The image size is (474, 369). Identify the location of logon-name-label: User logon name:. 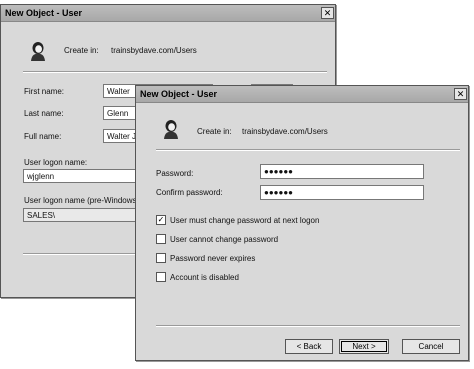
(56, 162).